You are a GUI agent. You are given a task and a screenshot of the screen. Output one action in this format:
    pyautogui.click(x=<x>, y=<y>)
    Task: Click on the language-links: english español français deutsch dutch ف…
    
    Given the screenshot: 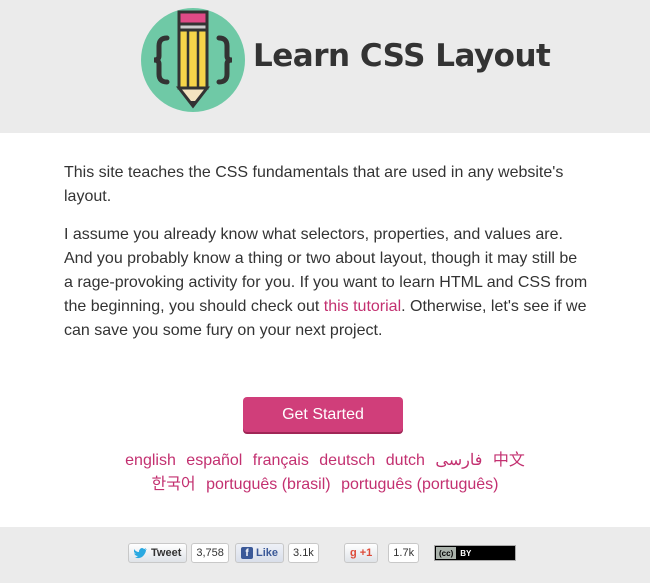 What is the action you would take?
    pyautogui.click(x=325, y=473)
    